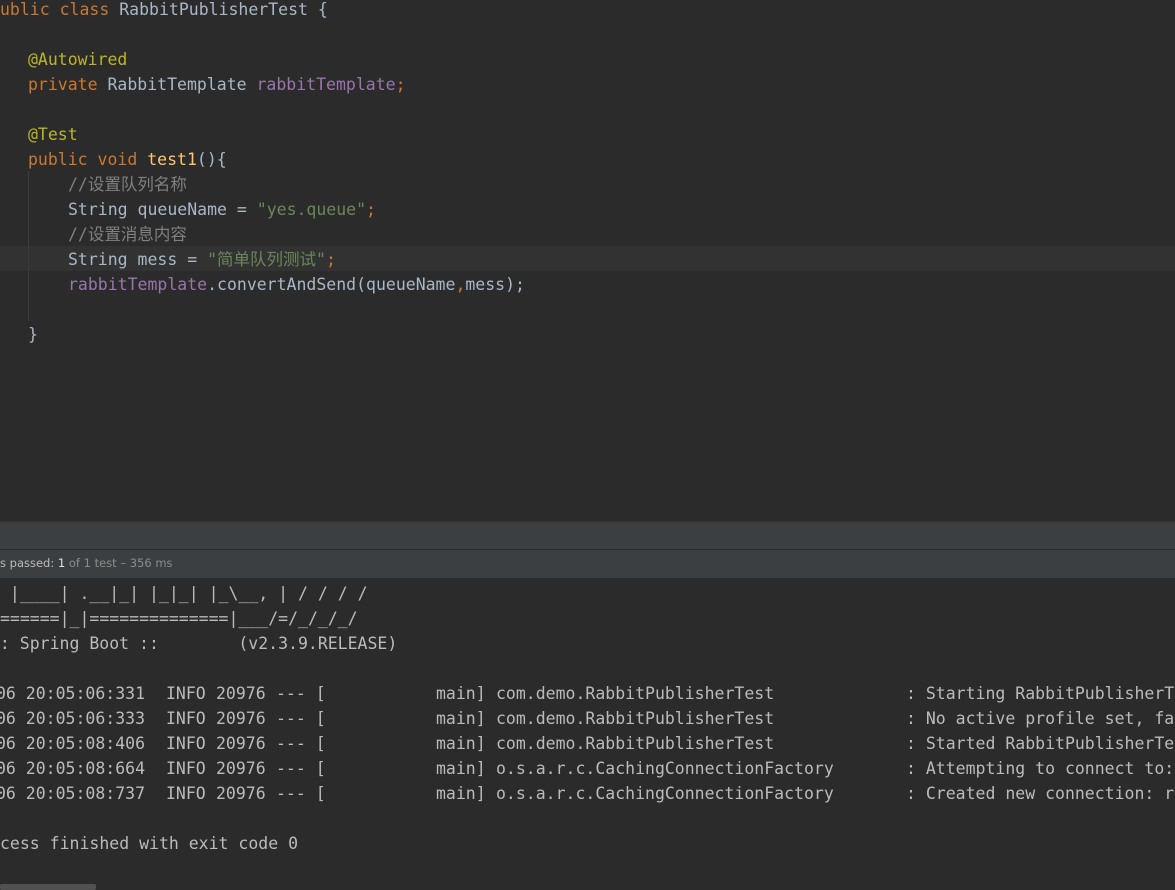 This screenshot has height=890, width=1175. What do you see at coordinates (495, 284) in the screenshot?
I see `send-arg: mess);` at bounding box center [495, 284].